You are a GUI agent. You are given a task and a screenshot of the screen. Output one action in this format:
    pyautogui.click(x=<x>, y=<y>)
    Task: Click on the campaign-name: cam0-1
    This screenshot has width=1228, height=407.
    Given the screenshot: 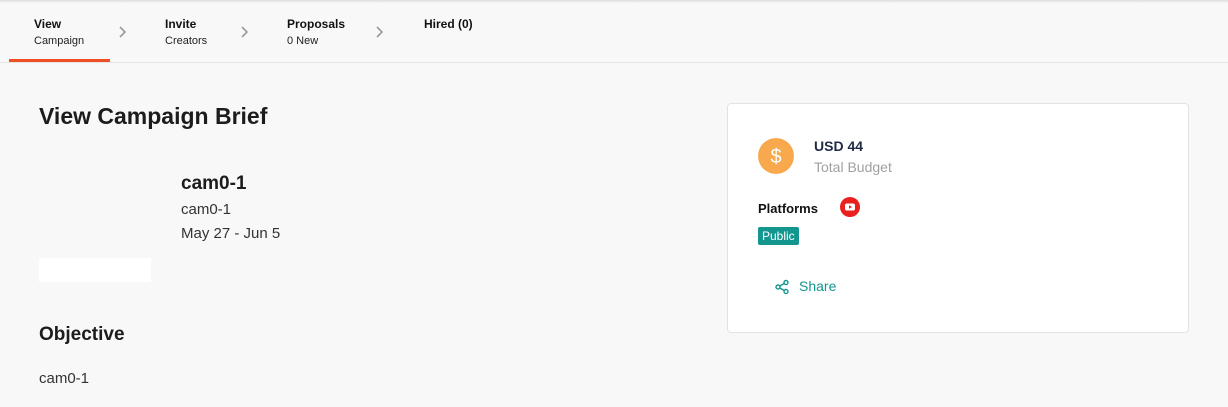 What is the action you would take?
    pyautogui.click(x=214, y=183)
    